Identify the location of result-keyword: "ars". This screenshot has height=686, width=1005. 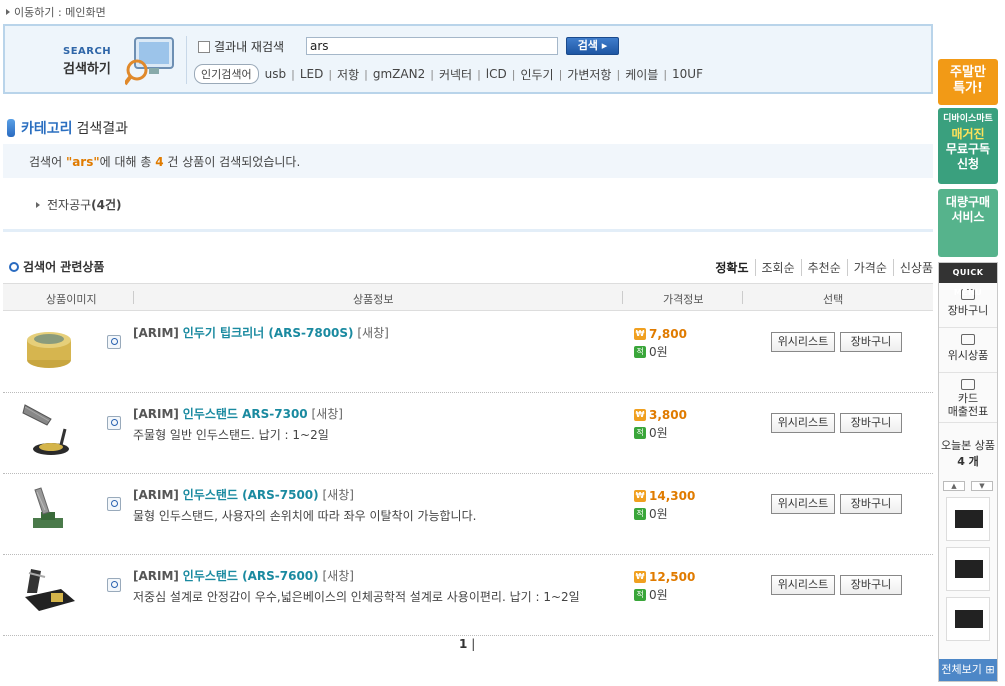
(82, 162).